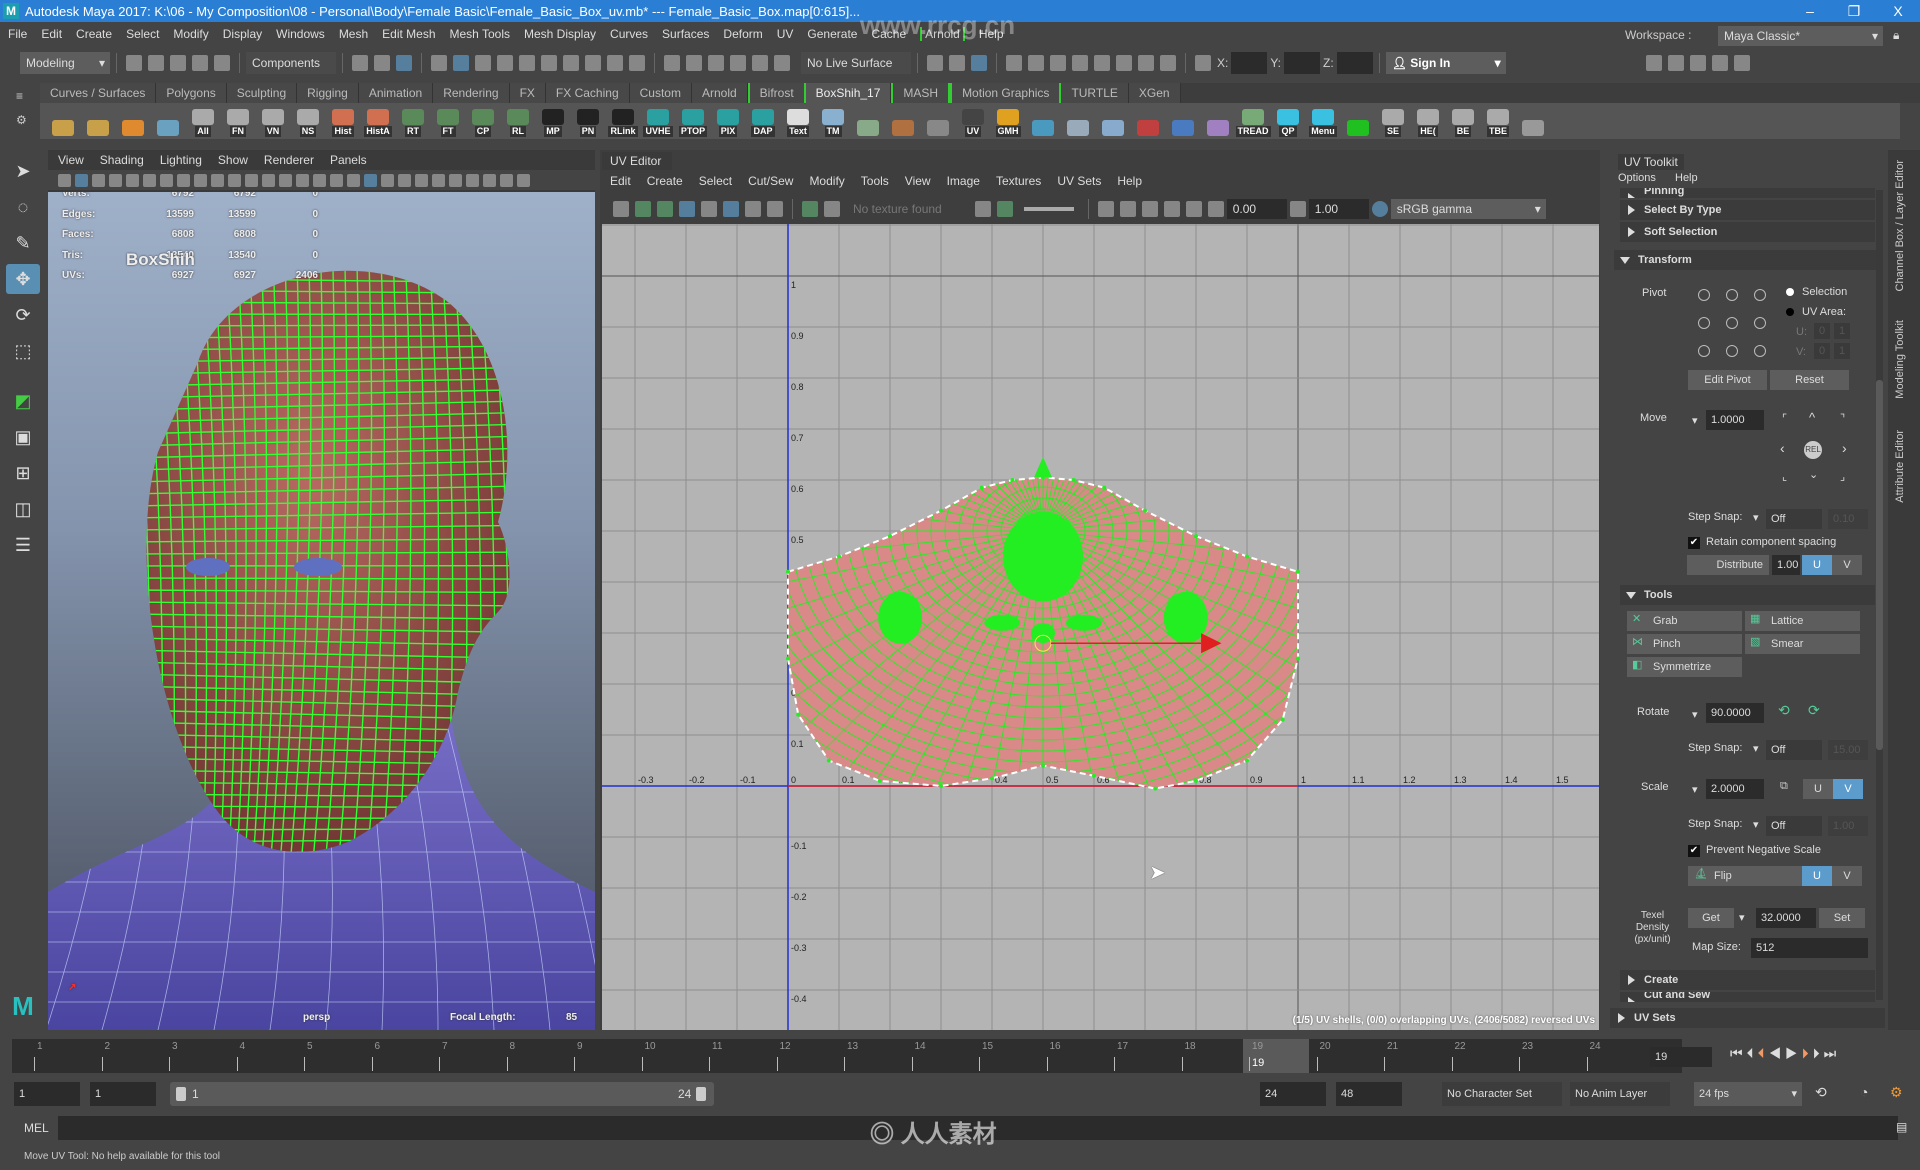 This screenshot has height=1170, width=1920. What do you see at coordinates (238, 121) in the screenshot?
I see `shelf-button-fn: FN` at bounding box center [238, 121].